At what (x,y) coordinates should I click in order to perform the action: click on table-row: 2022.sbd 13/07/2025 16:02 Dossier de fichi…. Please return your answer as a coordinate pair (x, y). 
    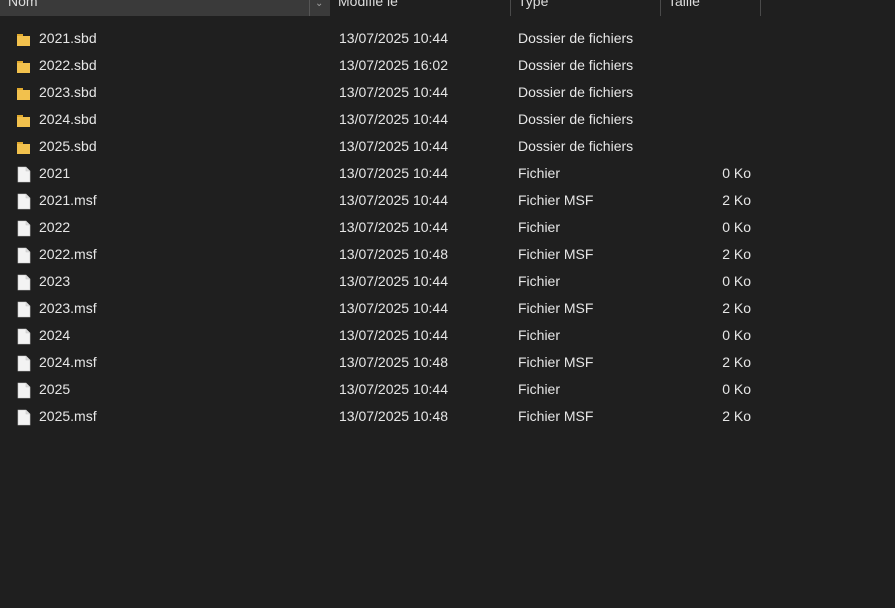
    Looking at the image, I should click on (447, 65).